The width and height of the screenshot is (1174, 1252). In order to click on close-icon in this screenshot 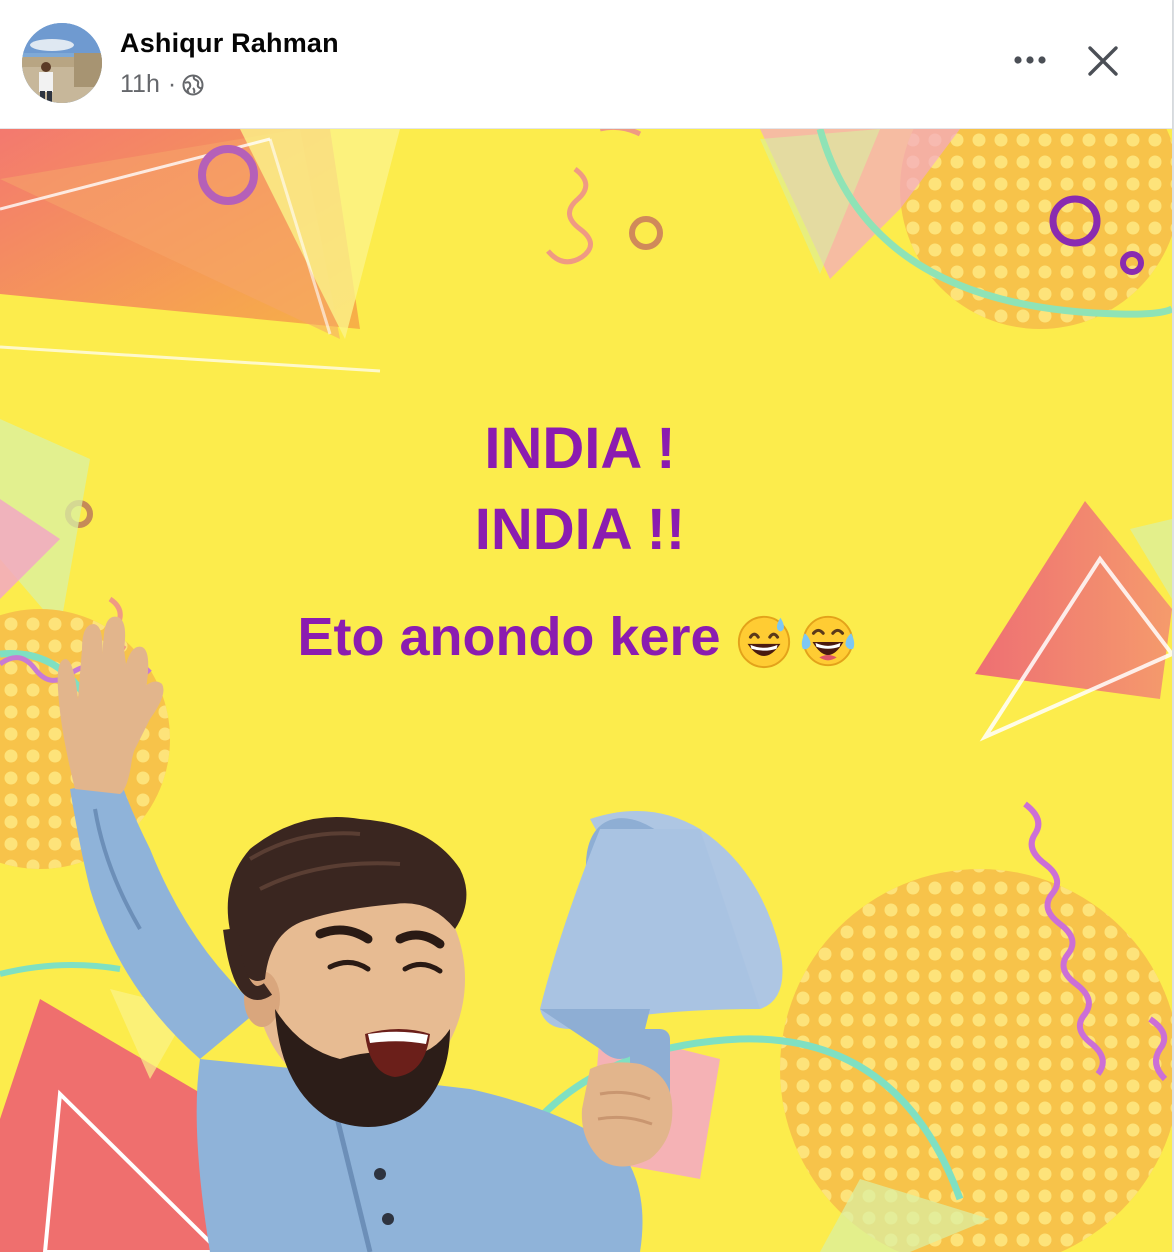, I will do `click(1103, 61)`.